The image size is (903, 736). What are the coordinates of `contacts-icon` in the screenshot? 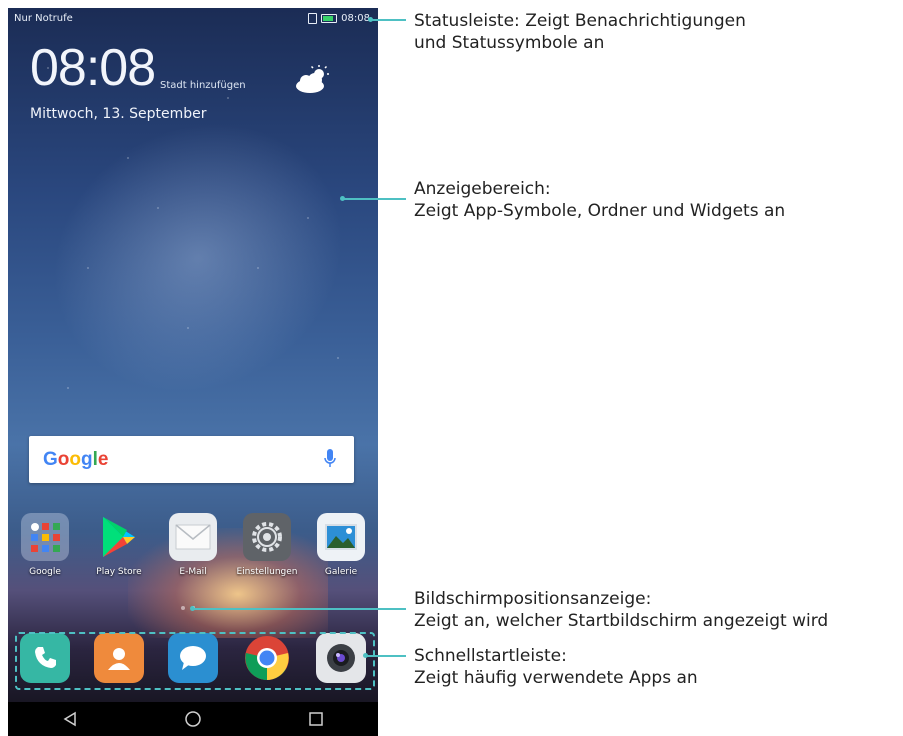 It's located at (119, 657).